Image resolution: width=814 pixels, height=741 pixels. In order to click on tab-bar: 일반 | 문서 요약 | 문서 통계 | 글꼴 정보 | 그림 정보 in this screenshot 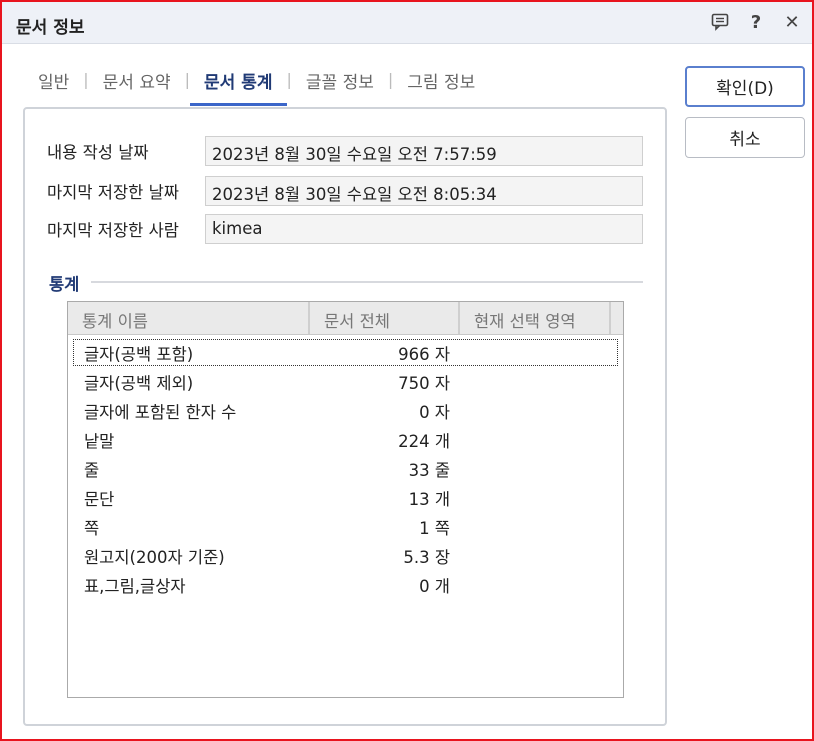, I will do `click(256, 85)`.